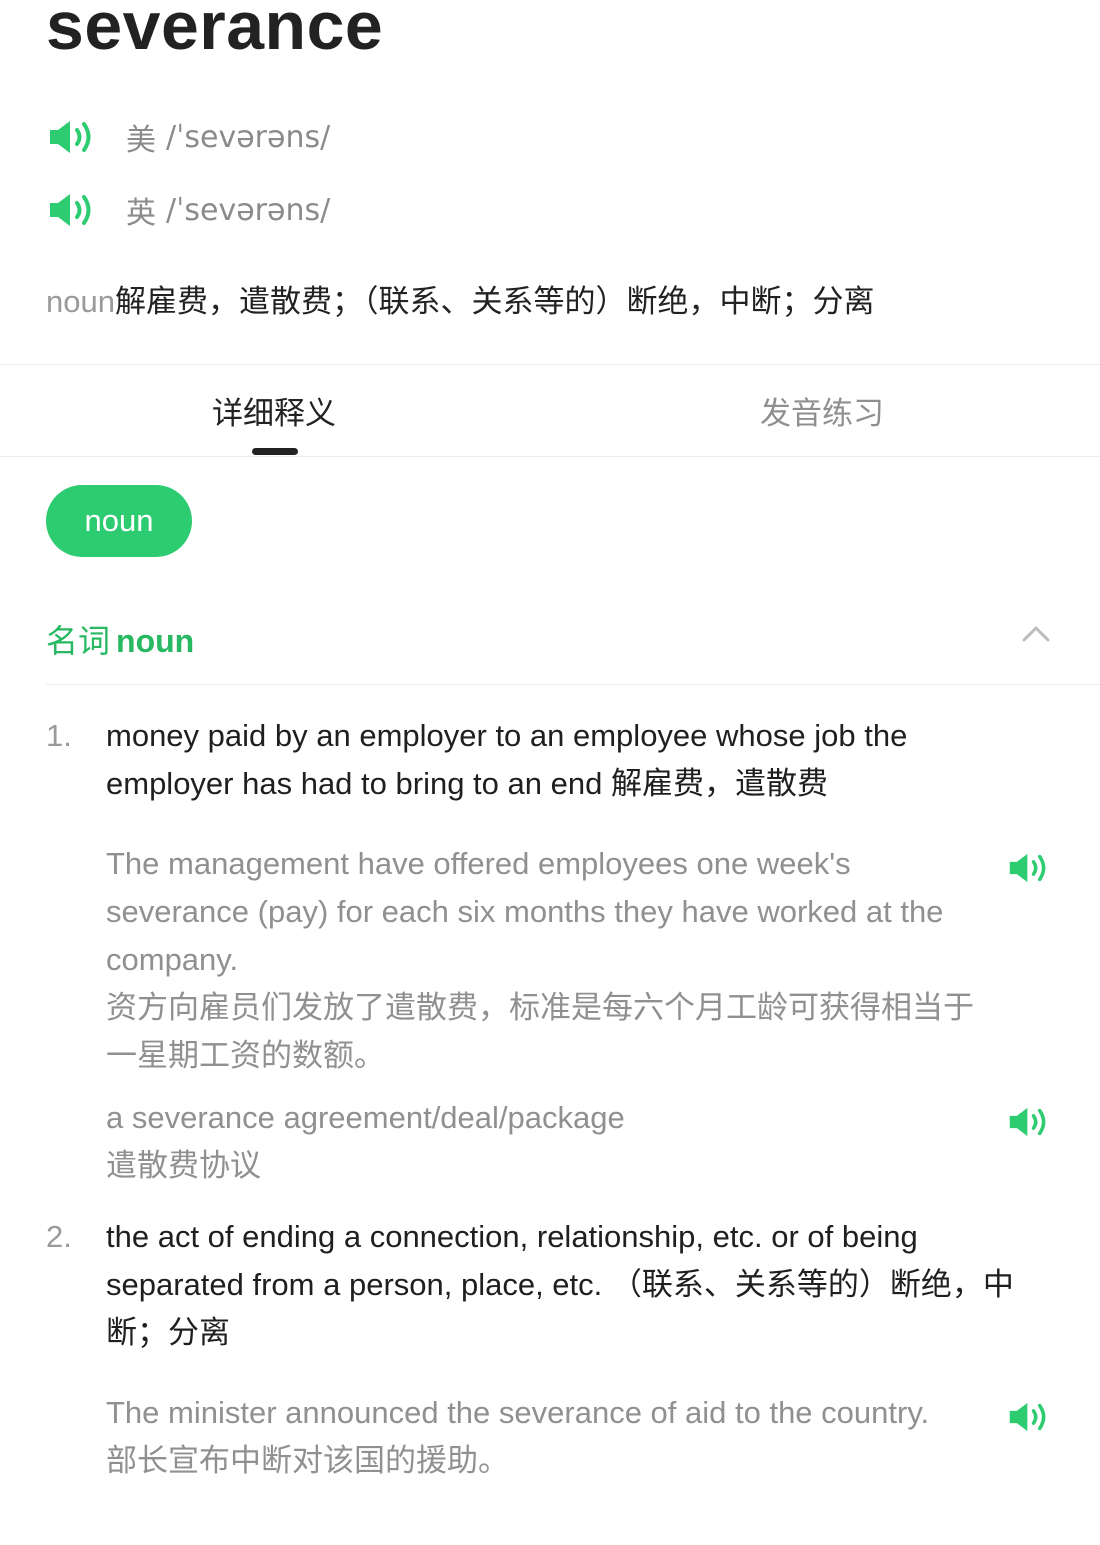 This screenshot has width=1100, height=1545. What do you see at coordinates (78, 641) in the screenshot?
I see `section-pos-zh: 名词` at bounding box center [78, 641].